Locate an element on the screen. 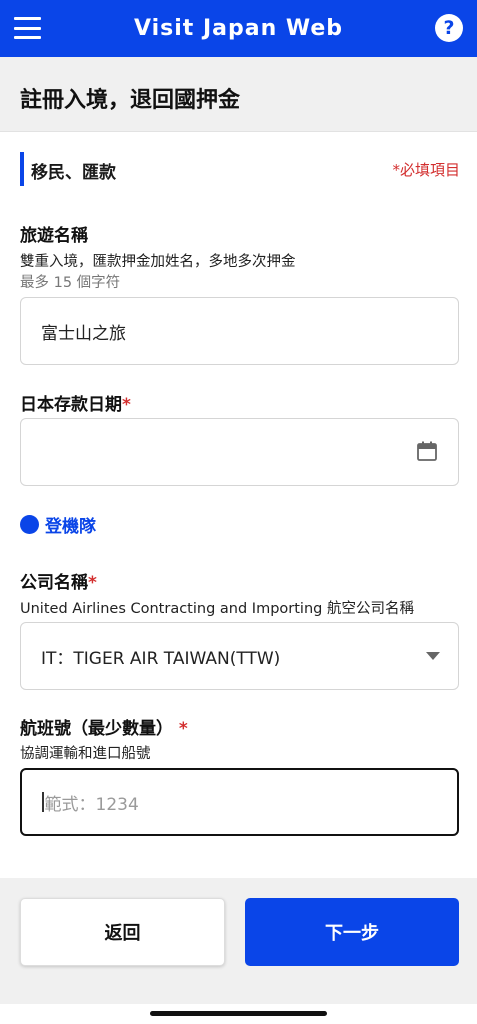 The image size is (477, 1024). next-button: 下一步 is located at coordinates (352, 932).